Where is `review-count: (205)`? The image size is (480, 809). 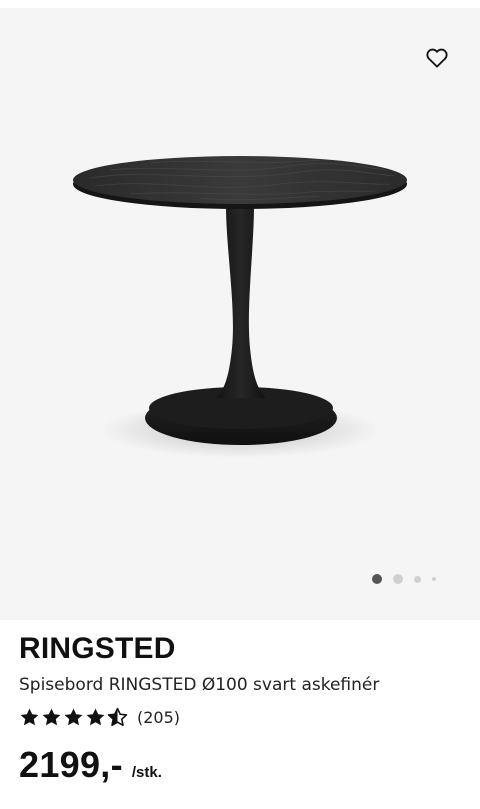
review-count: (205) is located at coordinates (158, 717).